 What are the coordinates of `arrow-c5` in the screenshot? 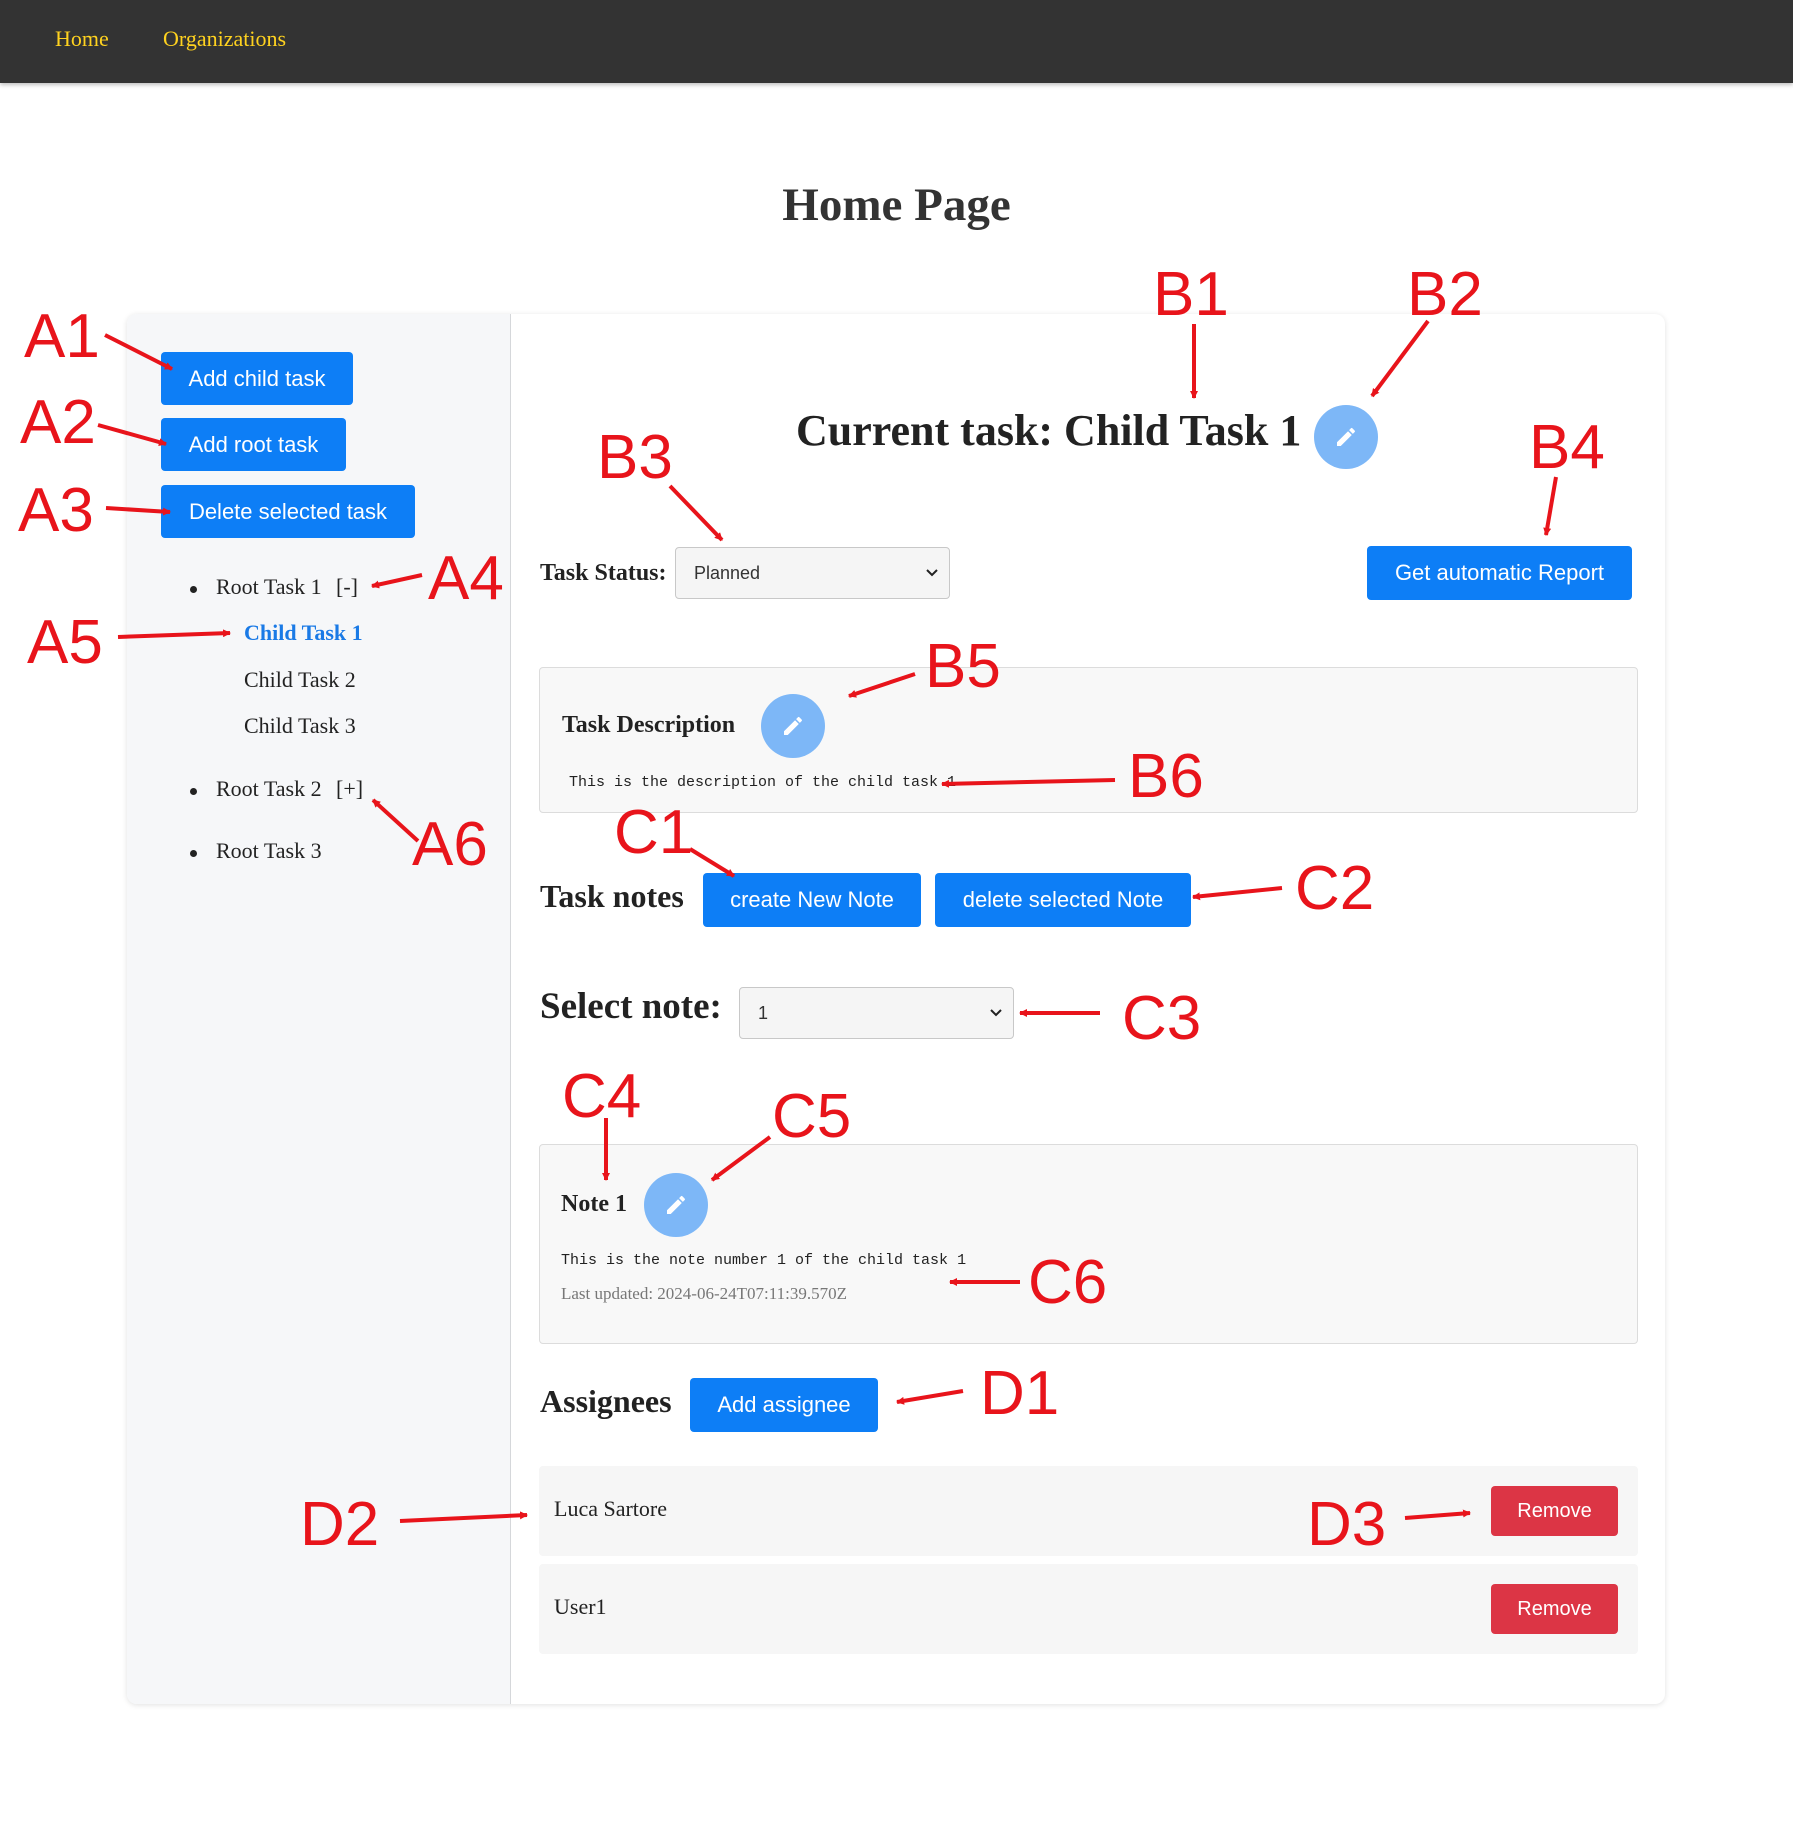 It's located at (741, 1158).